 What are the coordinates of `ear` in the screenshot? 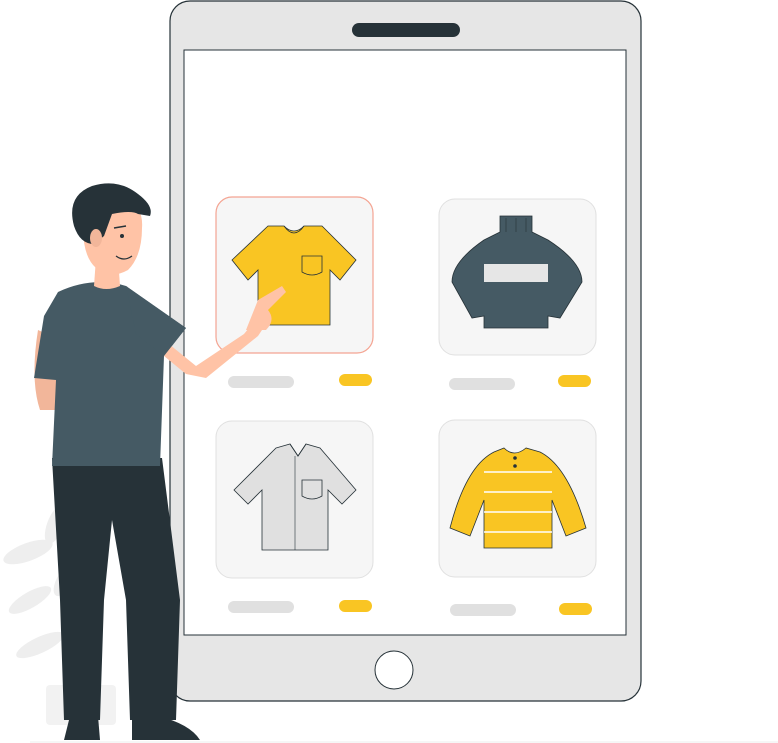 It's located at (96, 238).